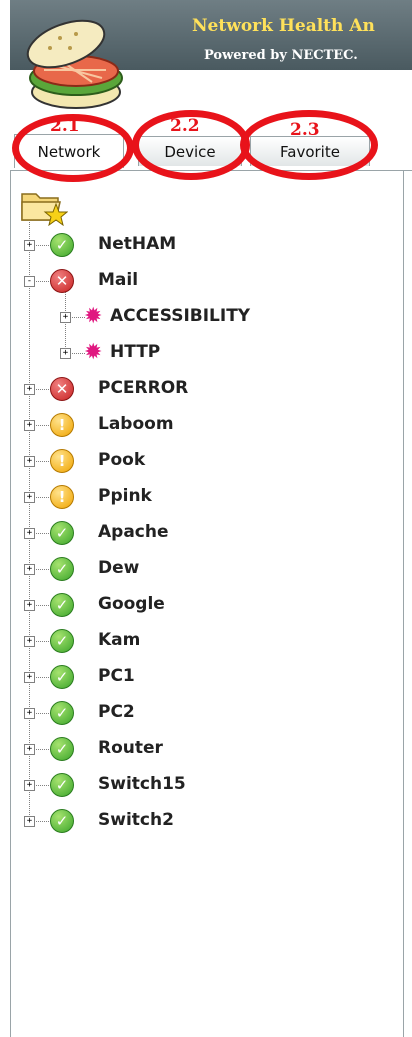  I want to click on tree-node-netham: NetHAM, so click(137, 244).